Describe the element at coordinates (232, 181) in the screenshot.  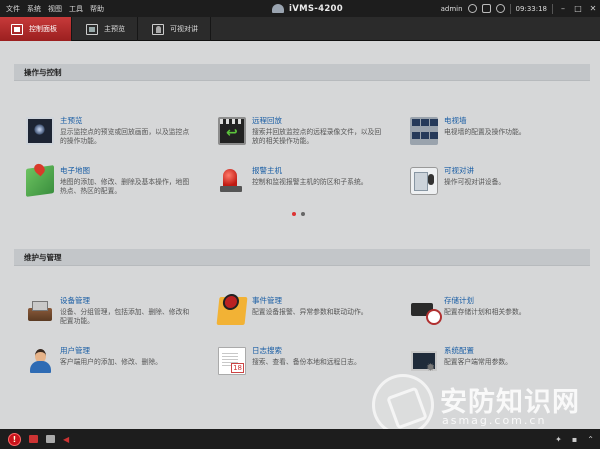
I see `alarm-siren-icon` at that location.